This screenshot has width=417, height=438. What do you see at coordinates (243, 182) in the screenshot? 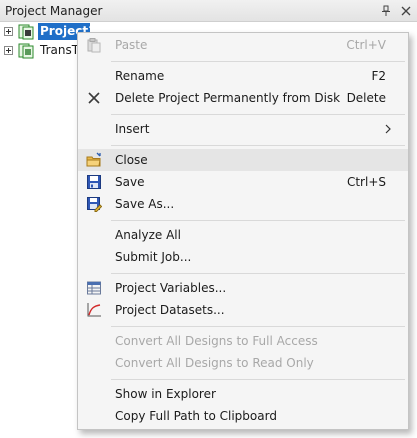
I see `menu-item-save: Save Ctrl+S` at bounding box center [243, 182].